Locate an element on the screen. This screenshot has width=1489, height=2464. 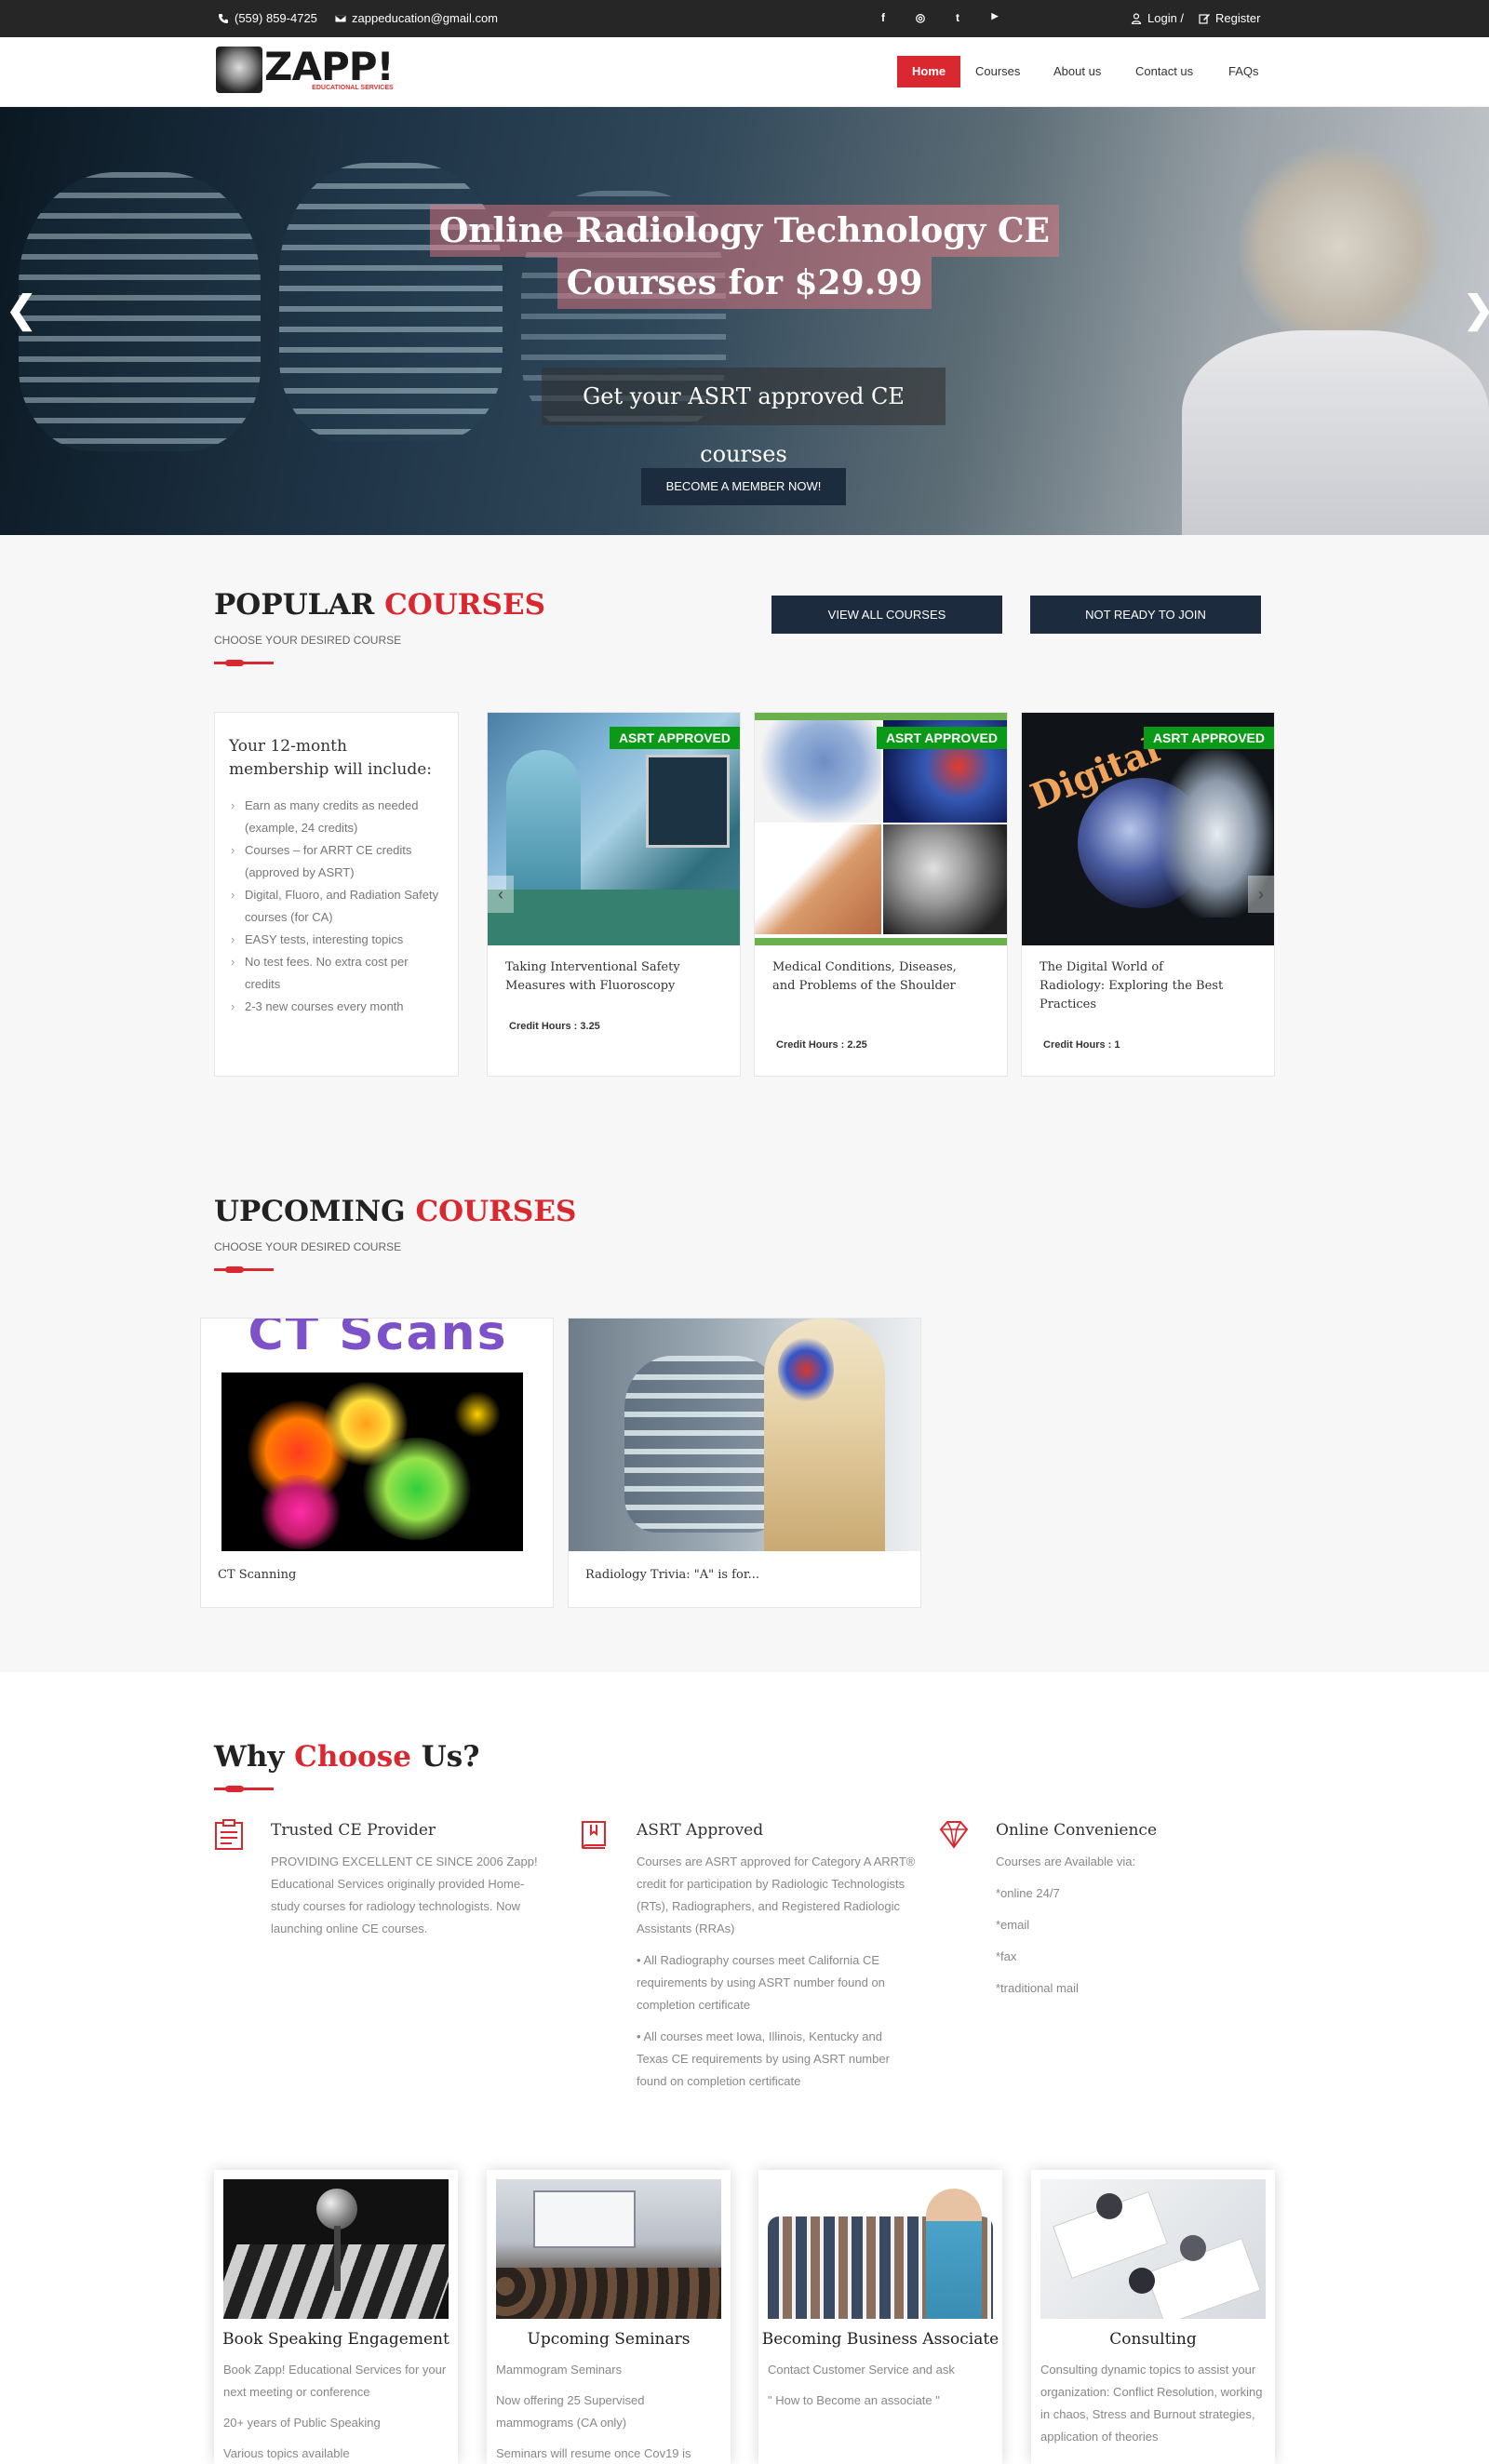
anatomy-color-figure is located at coordinates (806, 1369).